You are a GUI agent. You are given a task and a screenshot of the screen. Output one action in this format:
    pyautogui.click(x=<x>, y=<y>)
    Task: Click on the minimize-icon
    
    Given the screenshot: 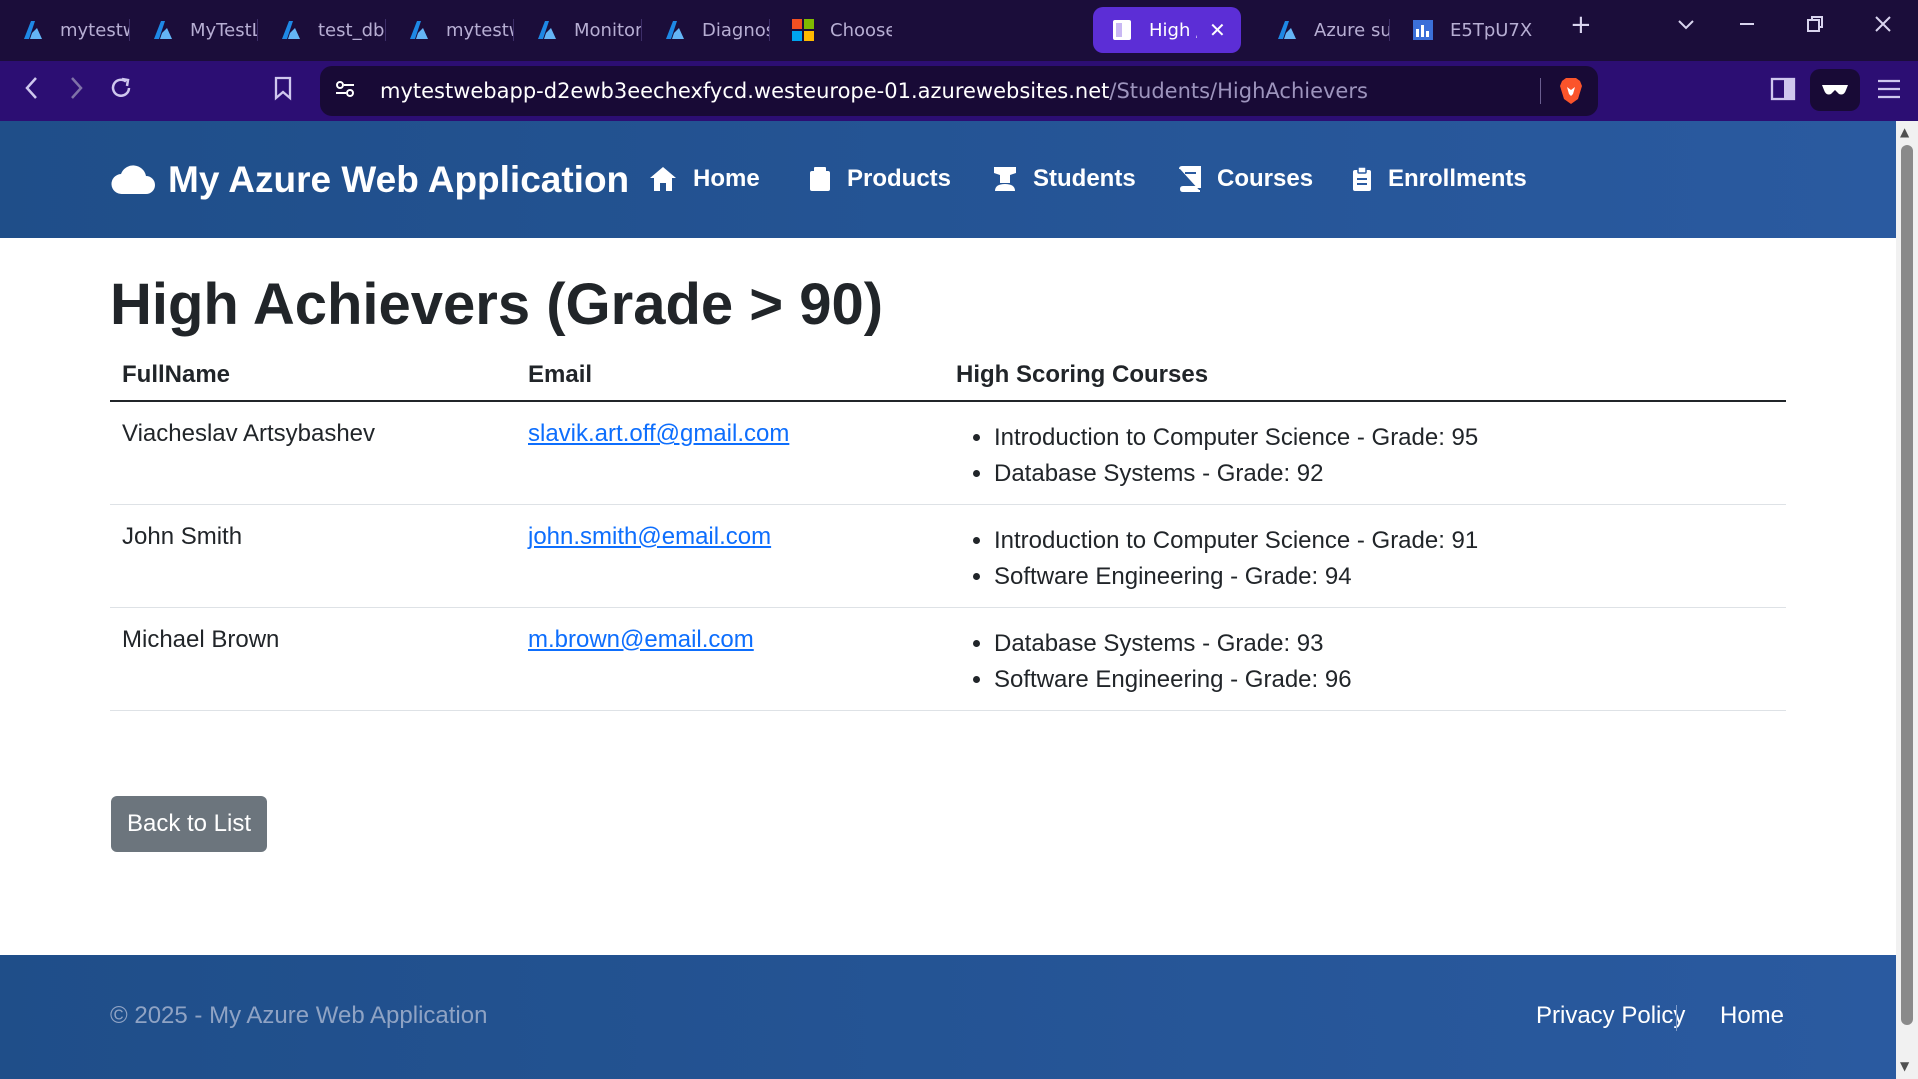 What is the action you would take?
    pyautogui.click(x=1747, y=27)
    